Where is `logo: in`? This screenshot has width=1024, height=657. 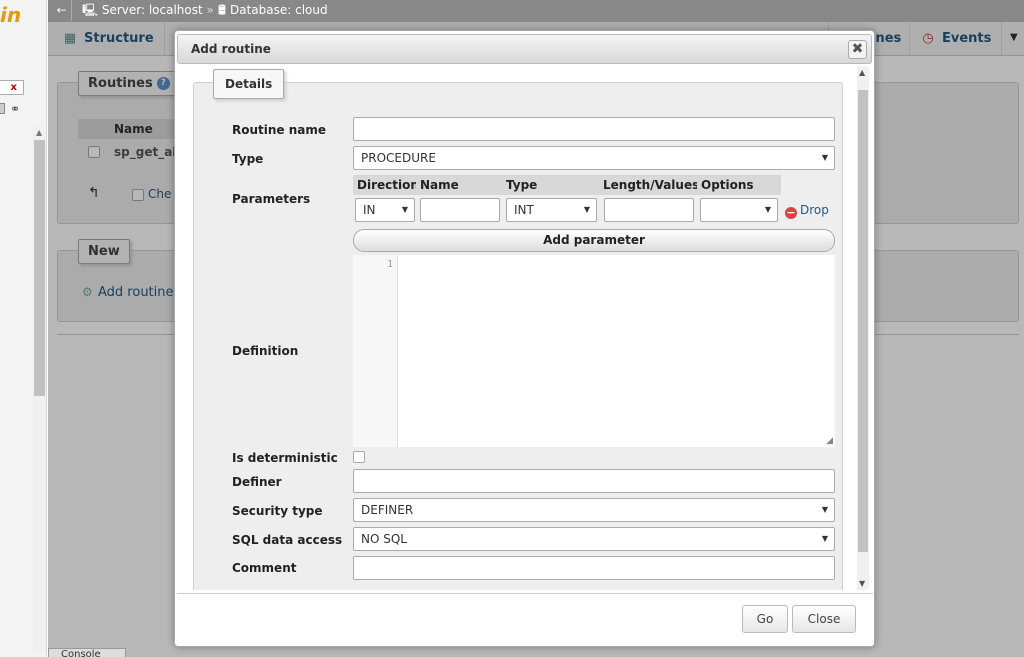 logo: in is located at coordinates (11, 15).